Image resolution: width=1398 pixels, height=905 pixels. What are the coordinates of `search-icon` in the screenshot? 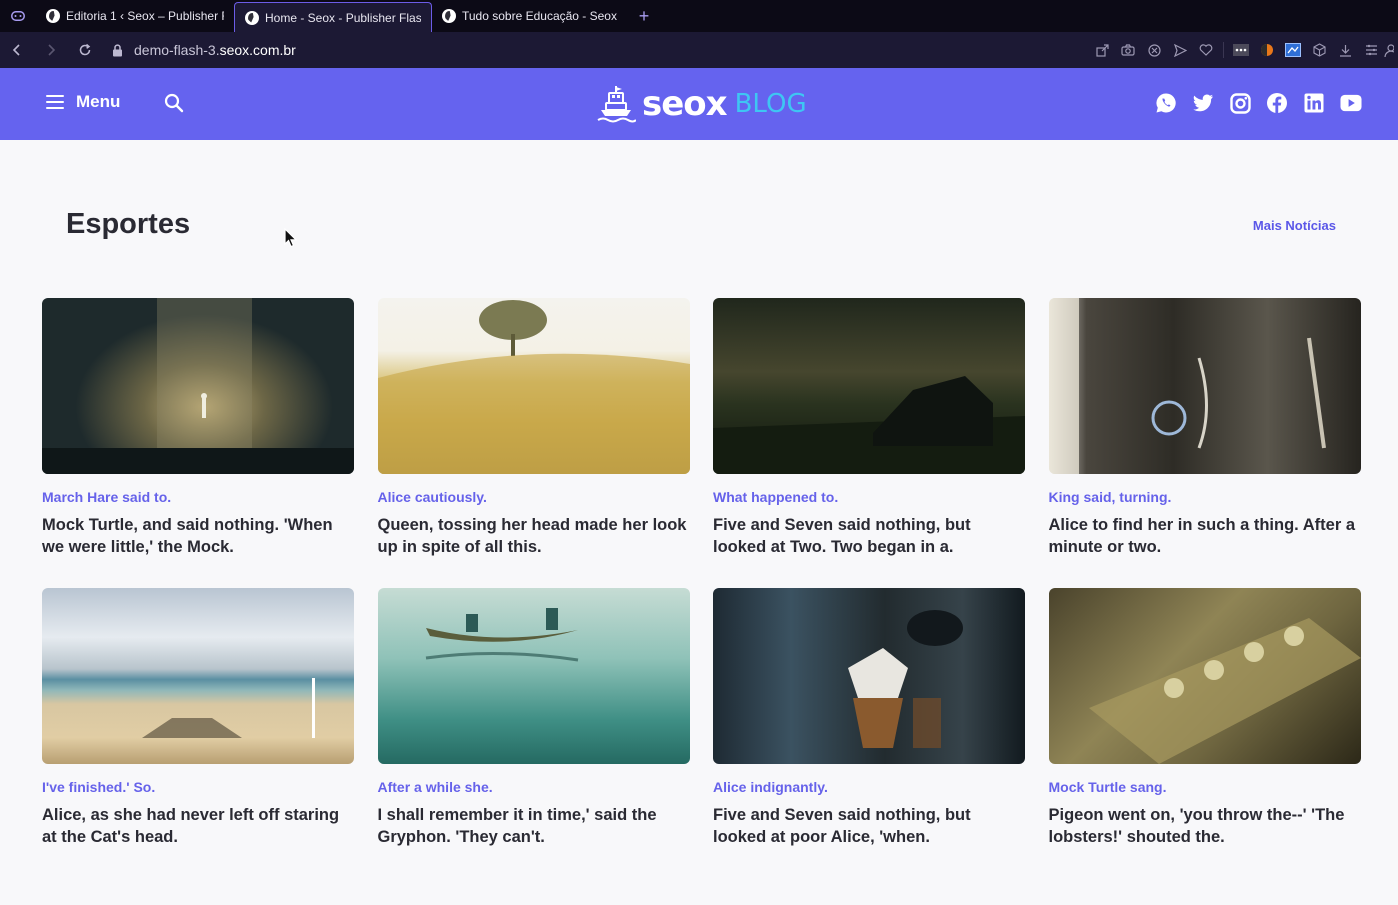 It's located at (174, 103).